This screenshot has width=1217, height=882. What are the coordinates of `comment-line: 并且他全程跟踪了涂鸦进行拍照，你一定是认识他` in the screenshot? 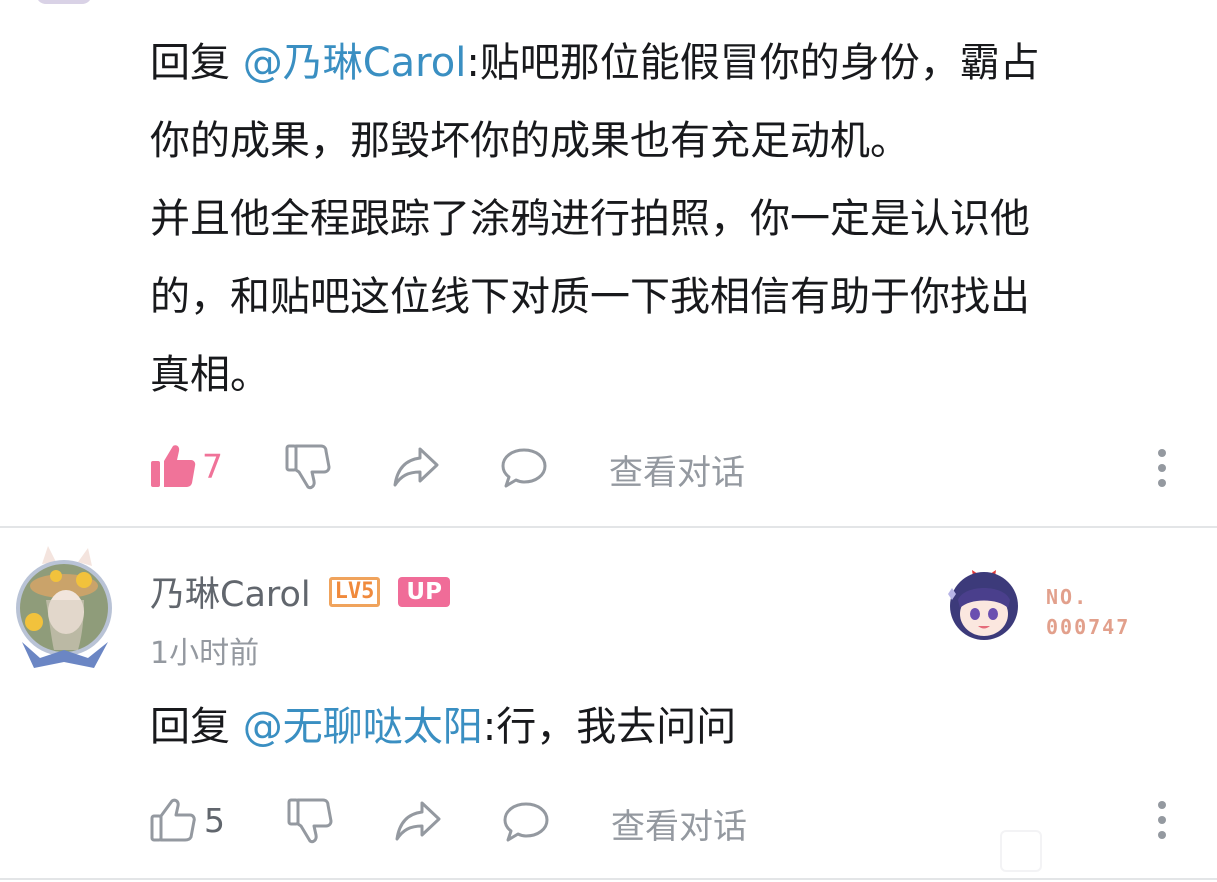 It's located at (590, 219).